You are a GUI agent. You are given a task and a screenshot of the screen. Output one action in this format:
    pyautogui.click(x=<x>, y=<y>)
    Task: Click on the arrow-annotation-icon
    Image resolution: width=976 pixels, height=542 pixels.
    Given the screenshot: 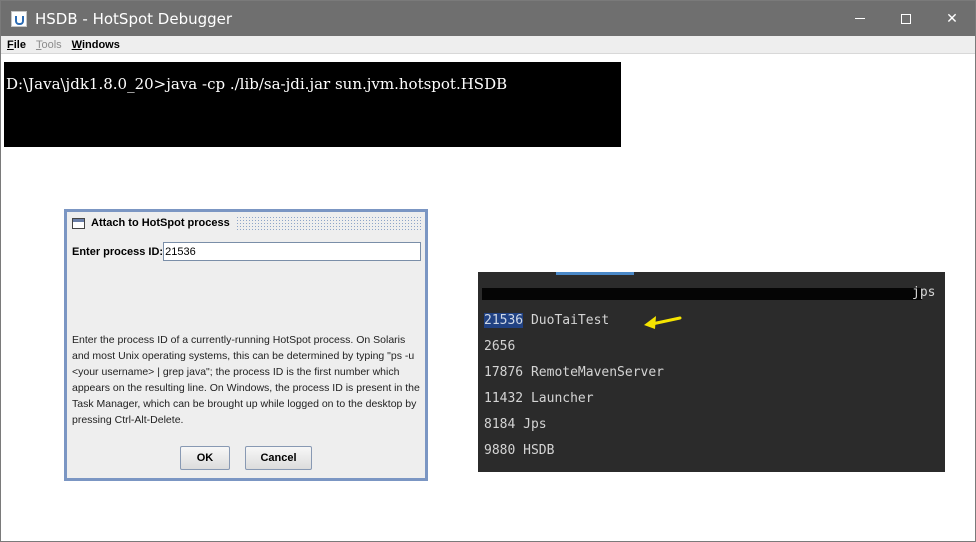 What is the action you would take?
    pyautogui.click(x=663, y=322)
    